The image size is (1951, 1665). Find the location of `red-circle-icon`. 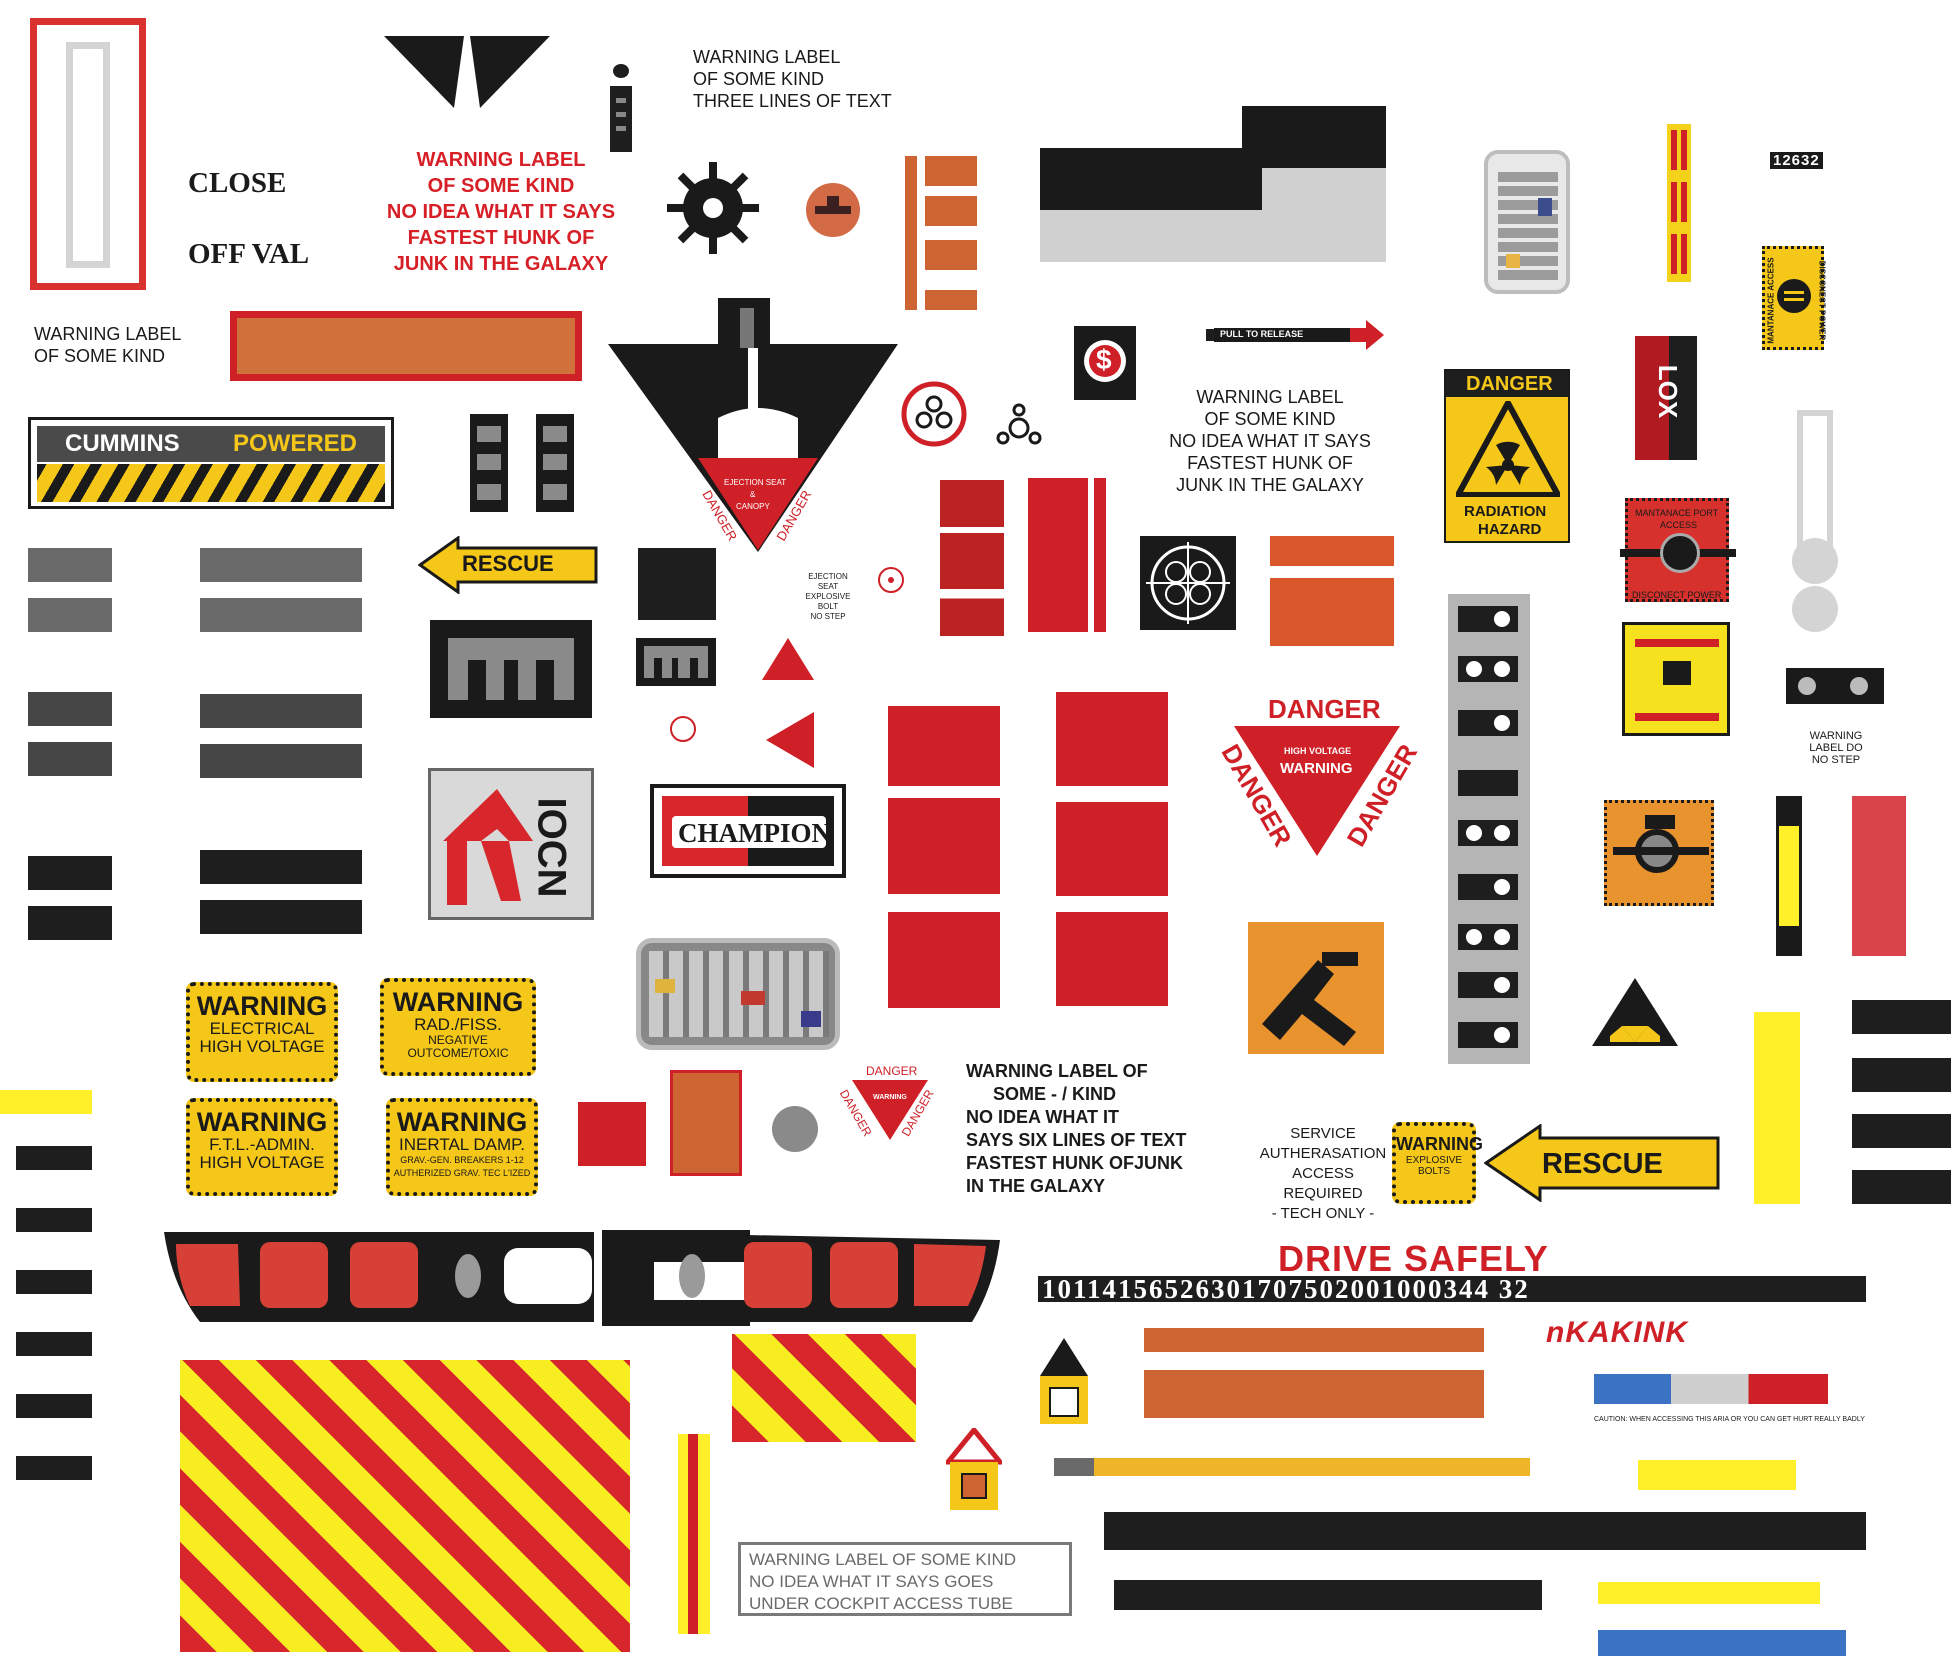

red-circle-icon is located at coordinates (683, 729).